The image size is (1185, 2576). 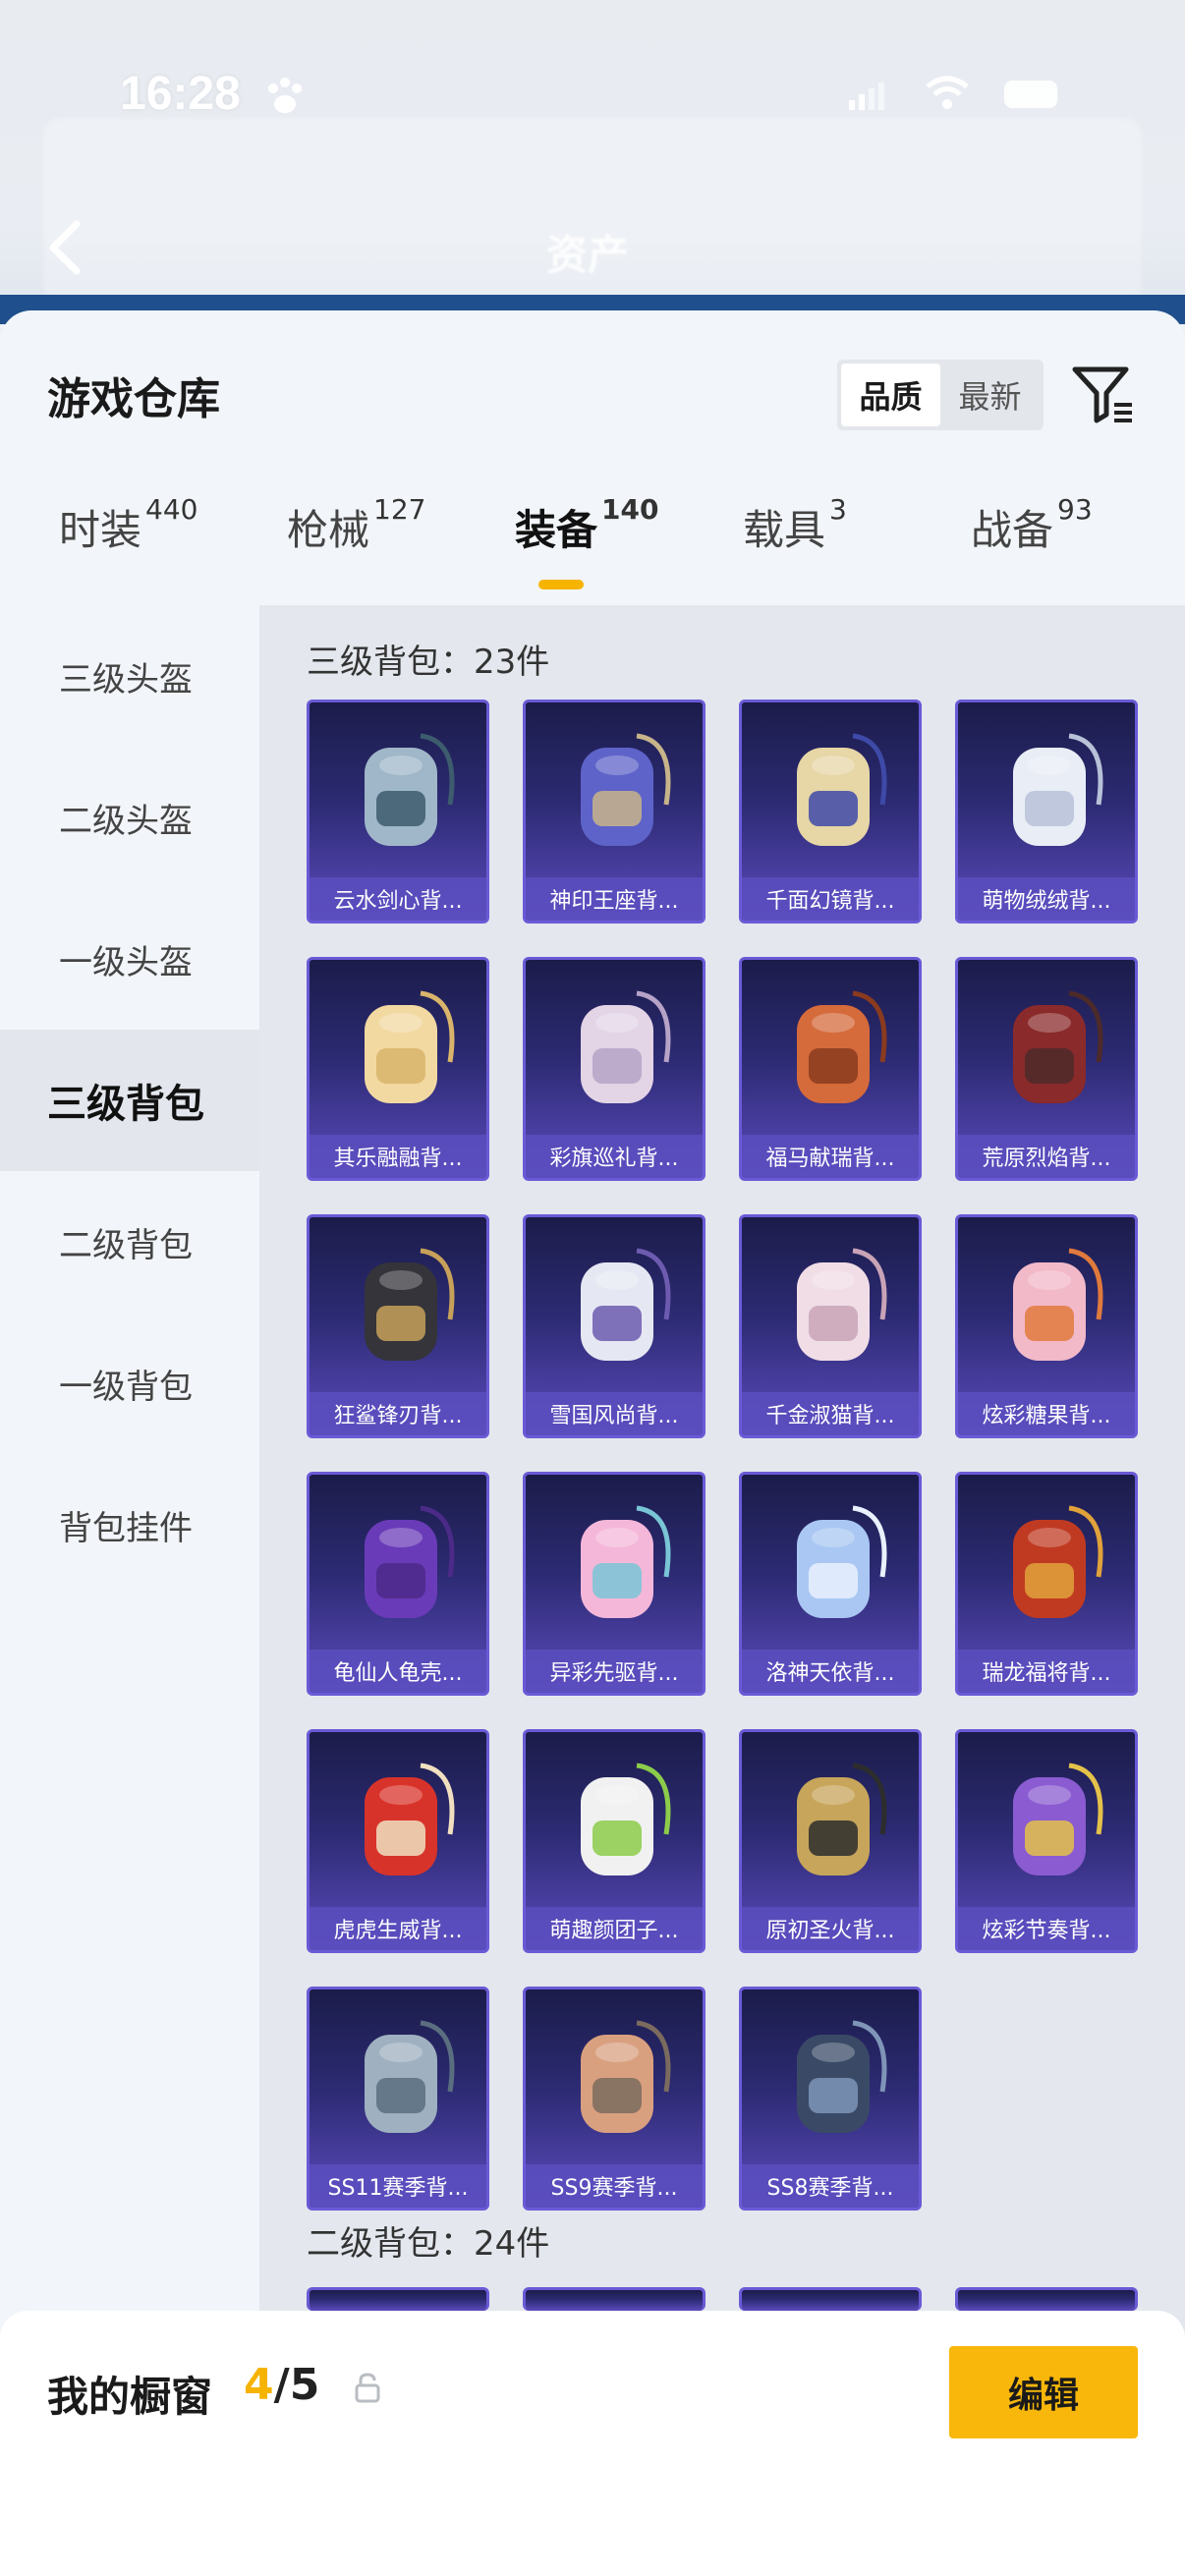 What do you see at coordinates (561, 584) in the screenshot?
I see `active-tab-indicator` at bounding box center [561, 584].